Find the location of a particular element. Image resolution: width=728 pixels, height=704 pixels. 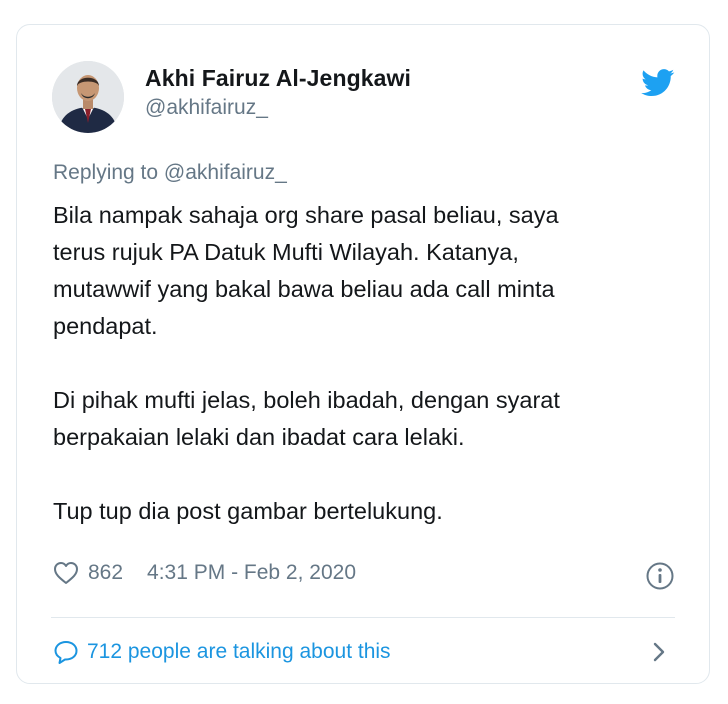

conversation-label: 712 people are talking about this is located at coordinates (239, 652).